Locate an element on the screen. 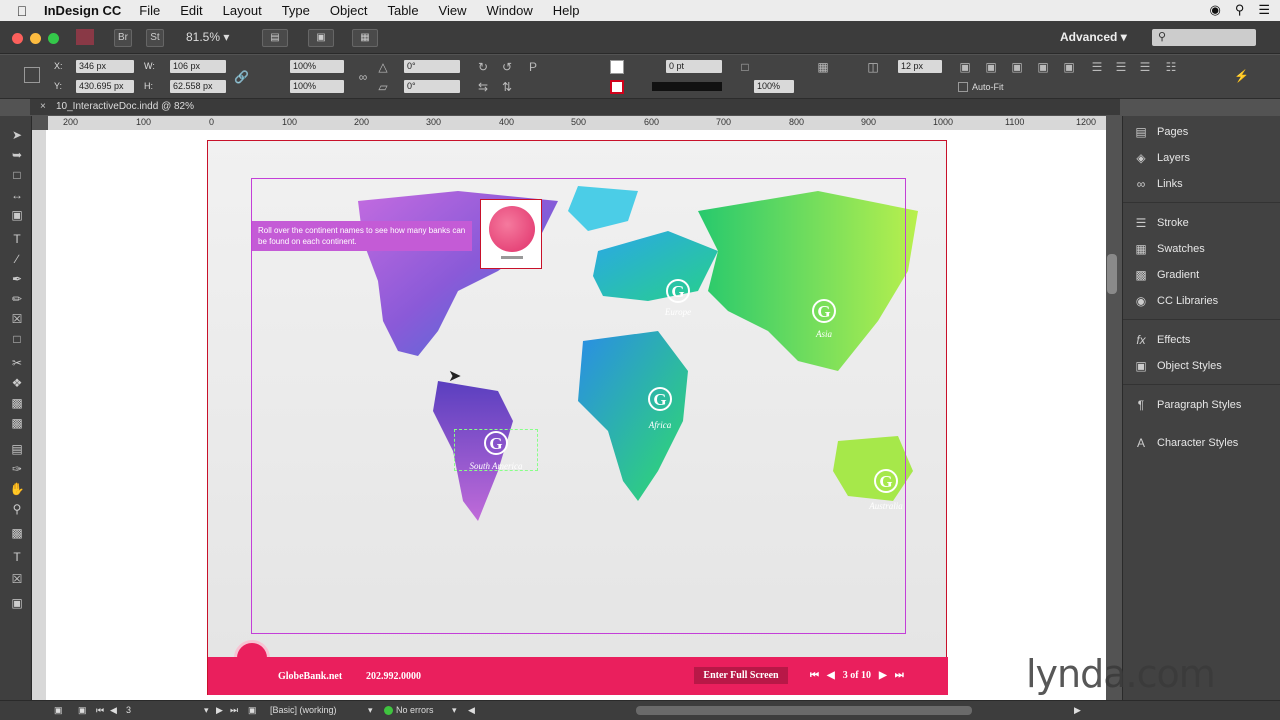 Image resolution: width=1280 pixels, height=720 pixels. zoom-tool-icon: ⚲ is located at coordinates (17, 509).